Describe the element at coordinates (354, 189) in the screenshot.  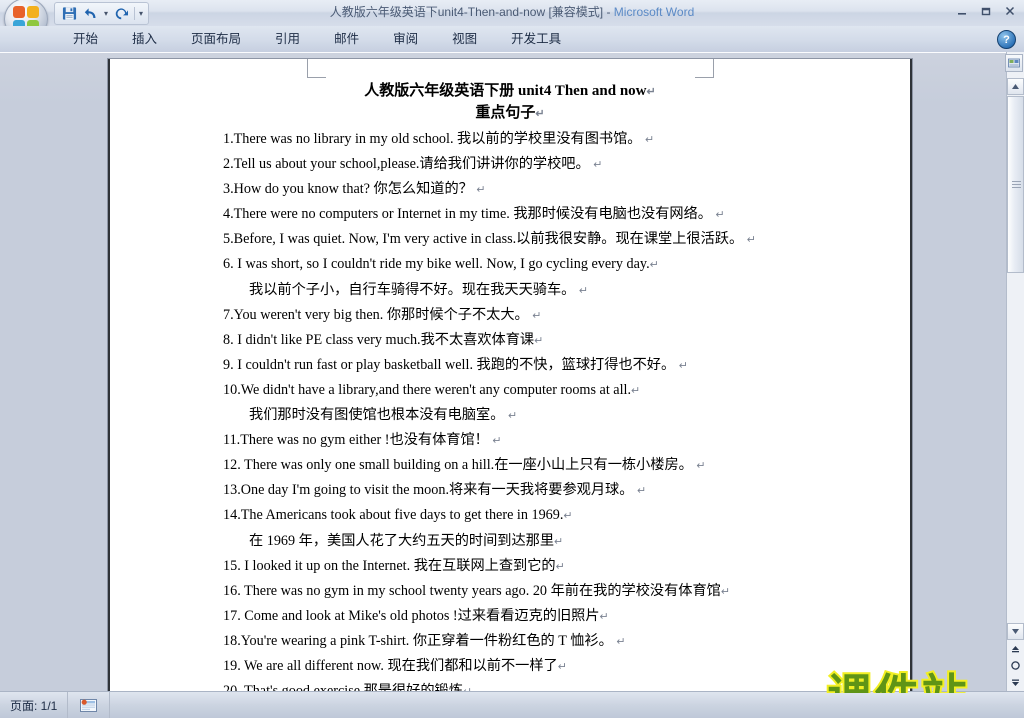
I see `document-line: 3.How do you know that? 你怎么知道的？ ↵` at that location.